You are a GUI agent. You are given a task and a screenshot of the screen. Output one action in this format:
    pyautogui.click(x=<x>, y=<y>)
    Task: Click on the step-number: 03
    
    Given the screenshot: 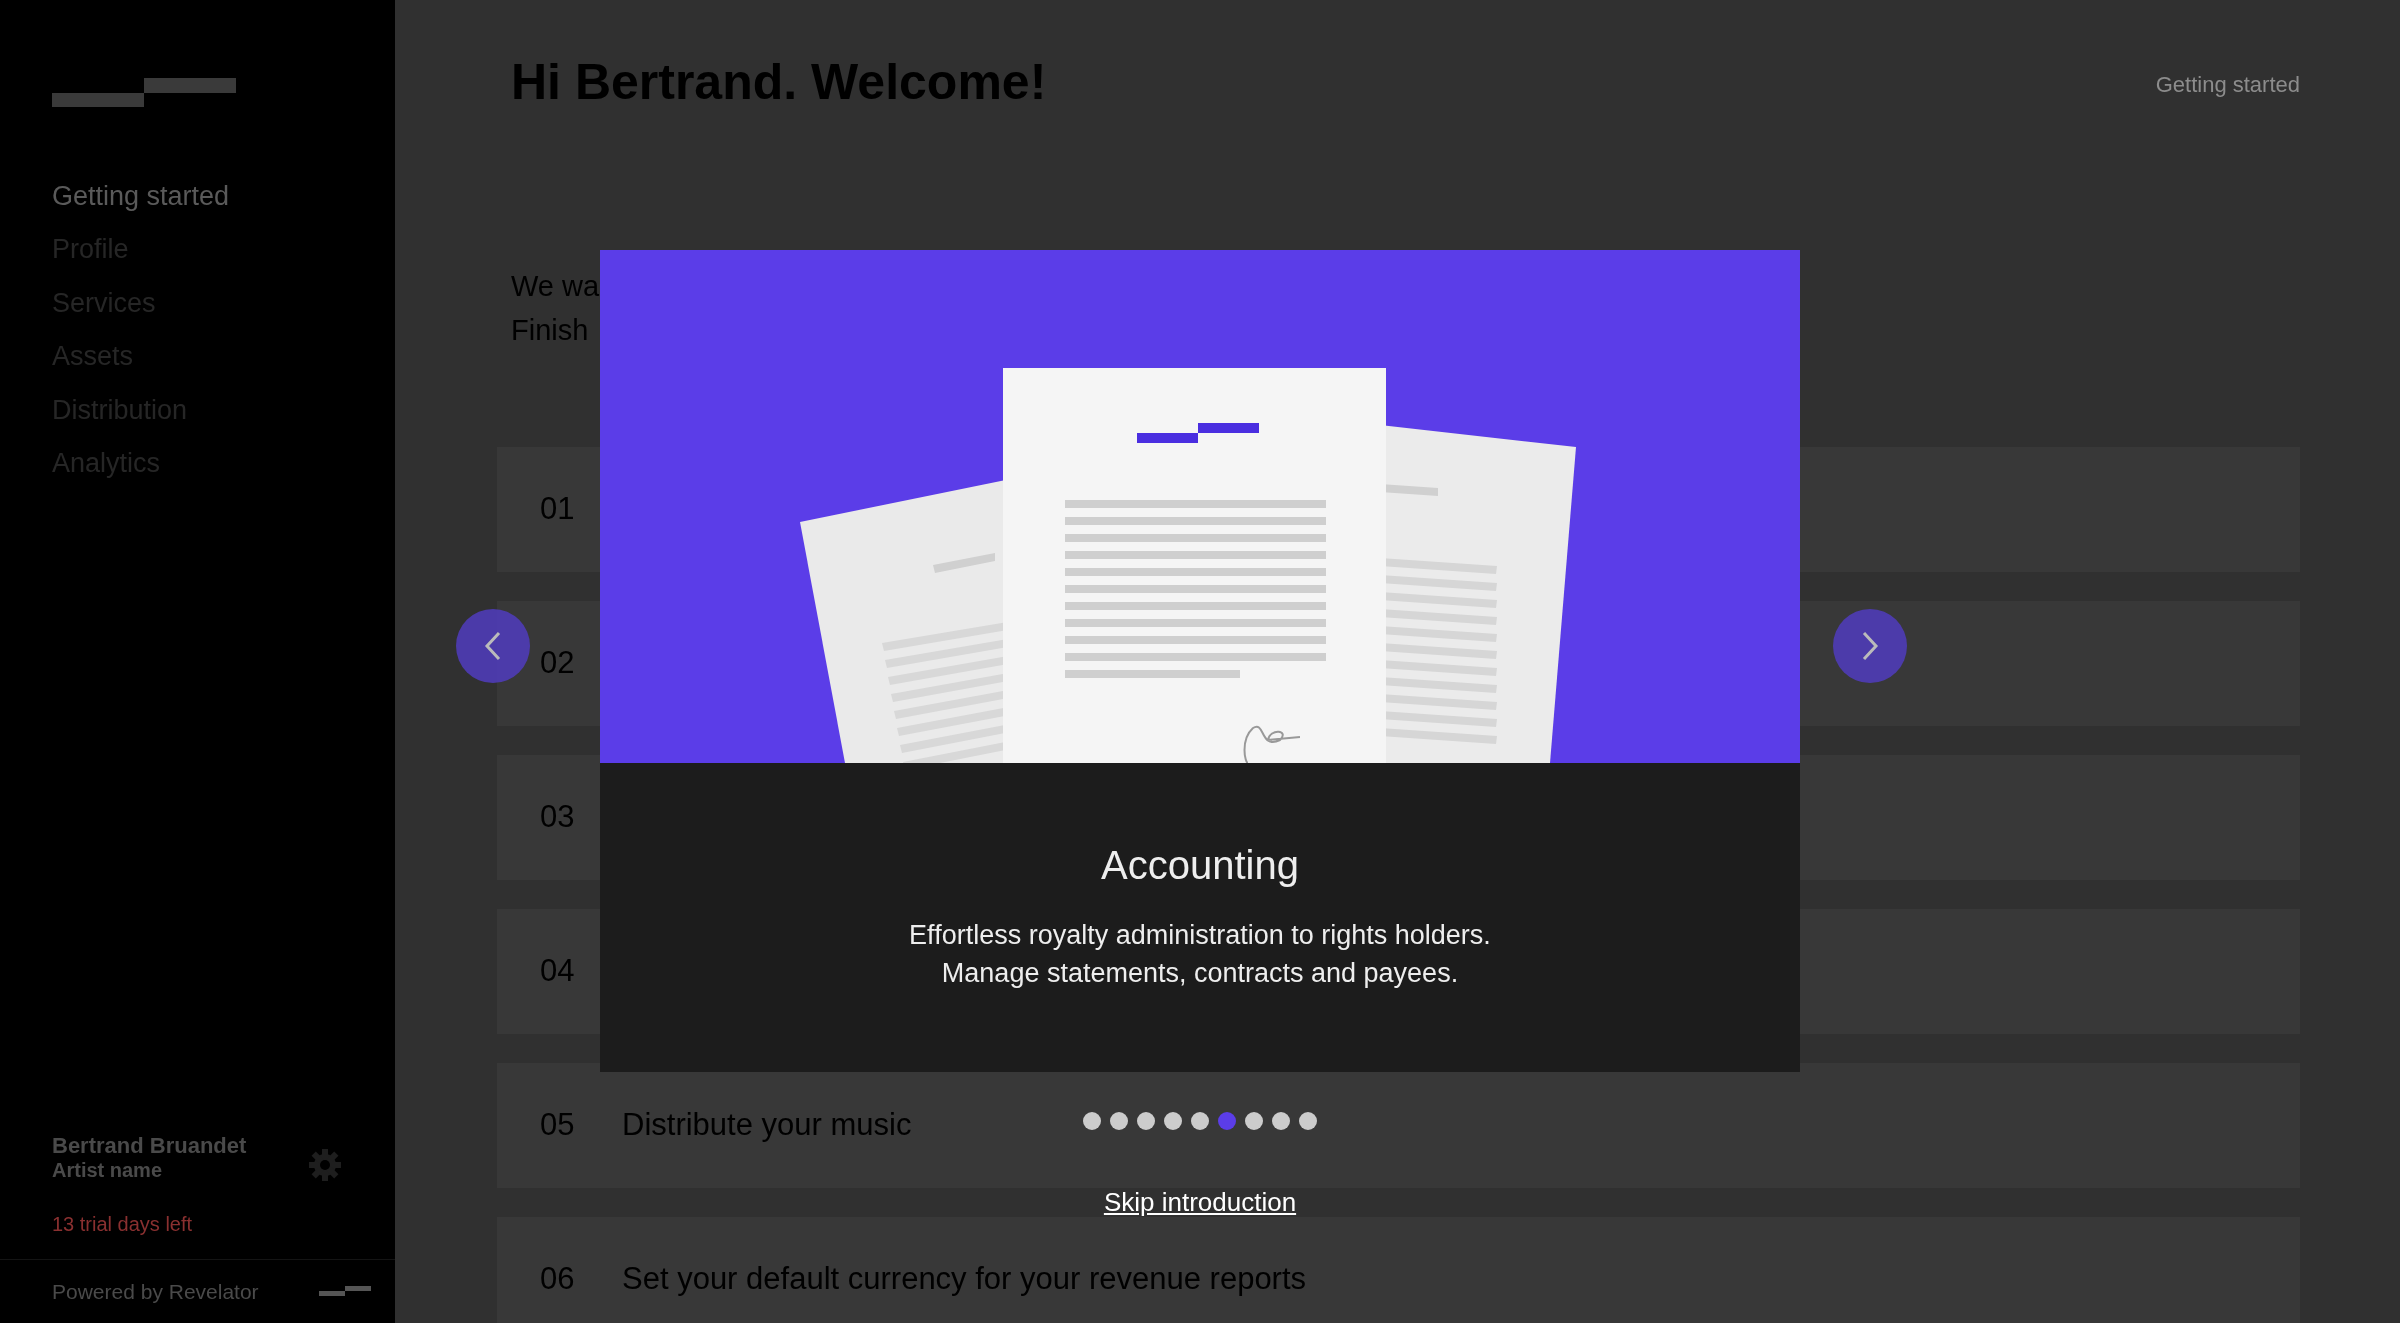 What is the action you would take?
    pyautogui.click(x=558, y=817)
    